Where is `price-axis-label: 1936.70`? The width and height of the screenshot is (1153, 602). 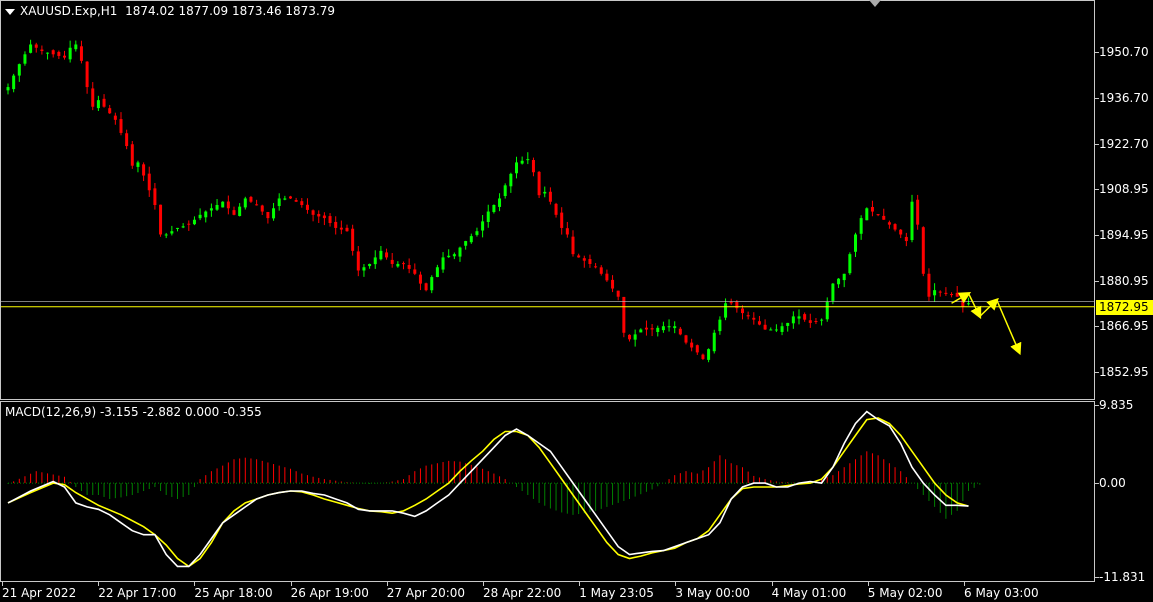
price-axis-label: 1936.70 is located at coordinates (1124, 97).